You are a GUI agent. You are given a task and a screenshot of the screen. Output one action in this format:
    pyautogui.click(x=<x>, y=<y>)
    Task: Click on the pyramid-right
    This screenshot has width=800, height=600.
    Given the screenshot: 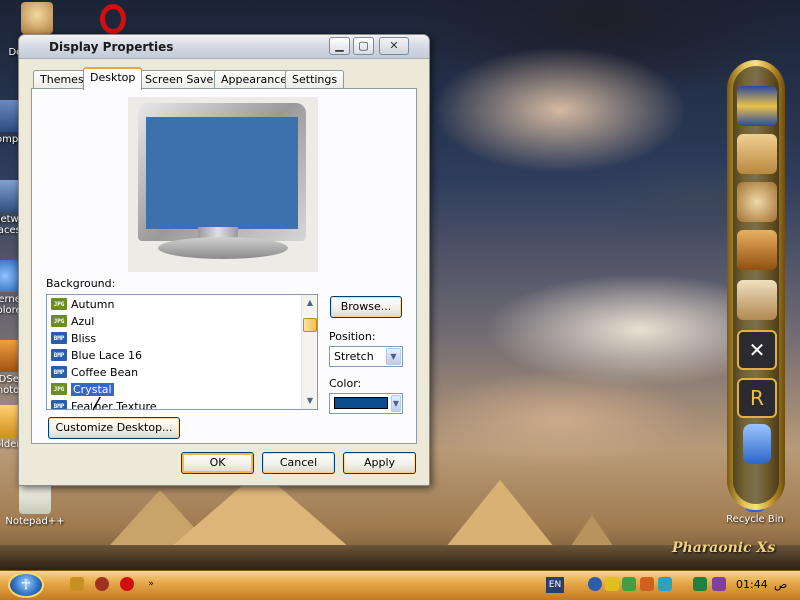 What is the action you would take?
    pyautogui.click(x=500, y=514)
    